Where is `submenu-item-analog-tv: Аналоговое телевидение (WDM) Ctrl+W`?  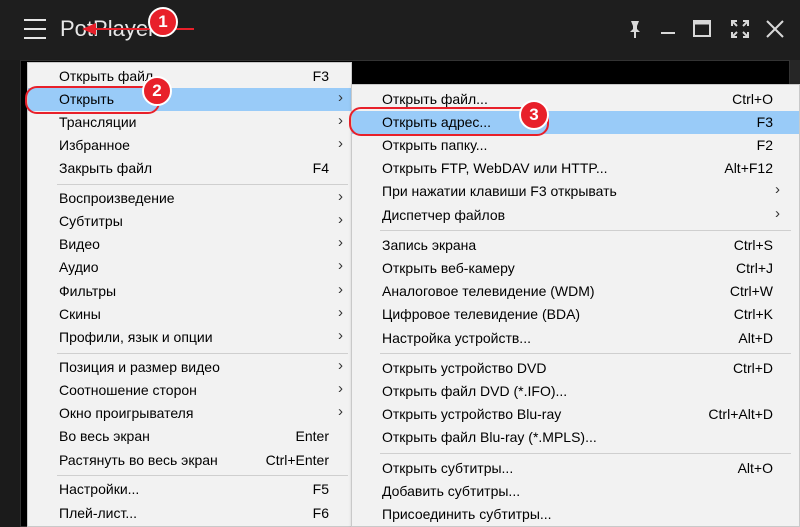
submenu-item-analog-tv: Аналоговое телевидение (WDM) Ctrl+W is located at coordinates (575, 291).